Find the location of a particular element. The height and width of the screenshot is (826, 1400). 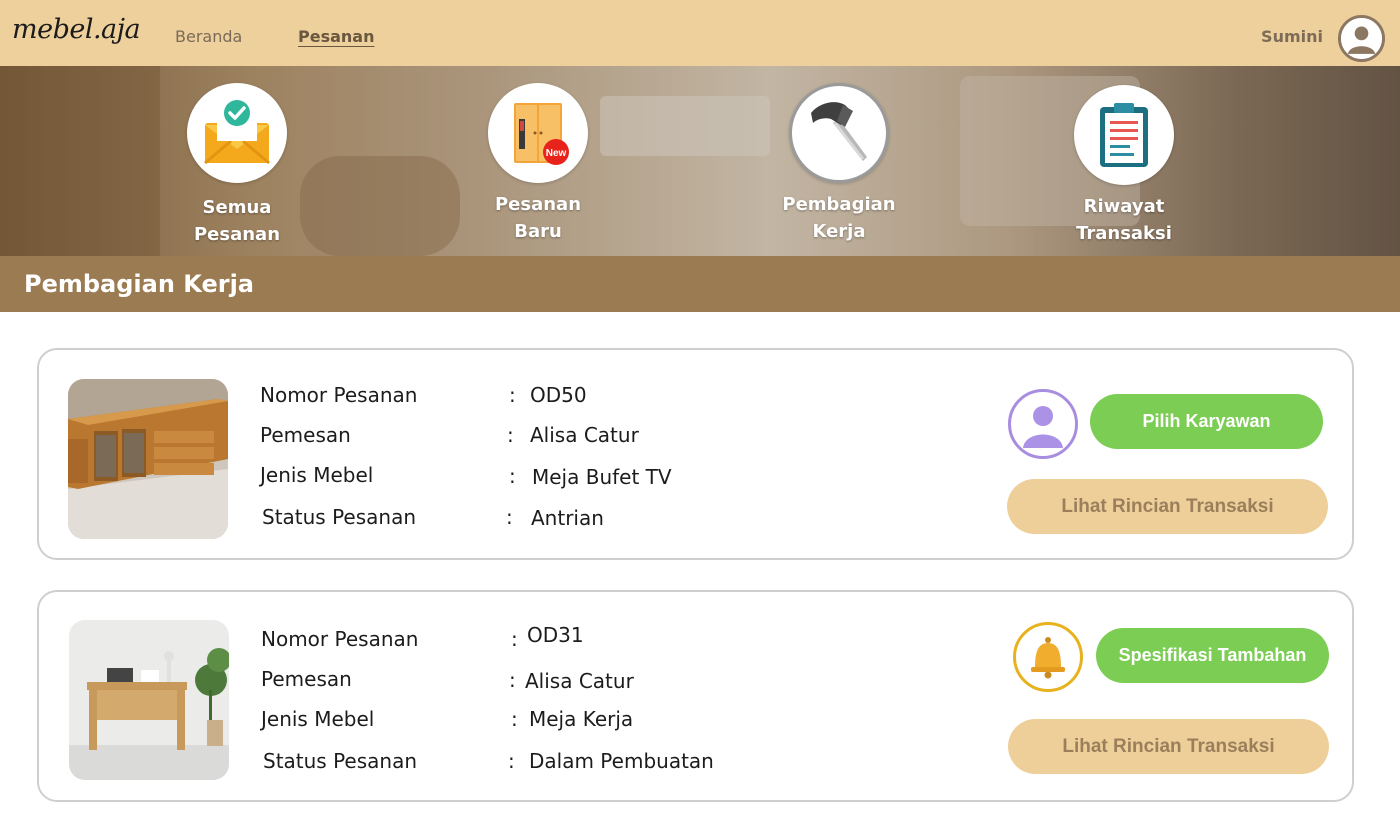

brand-logo: mebel.aja is located at coordinates (76, 29).